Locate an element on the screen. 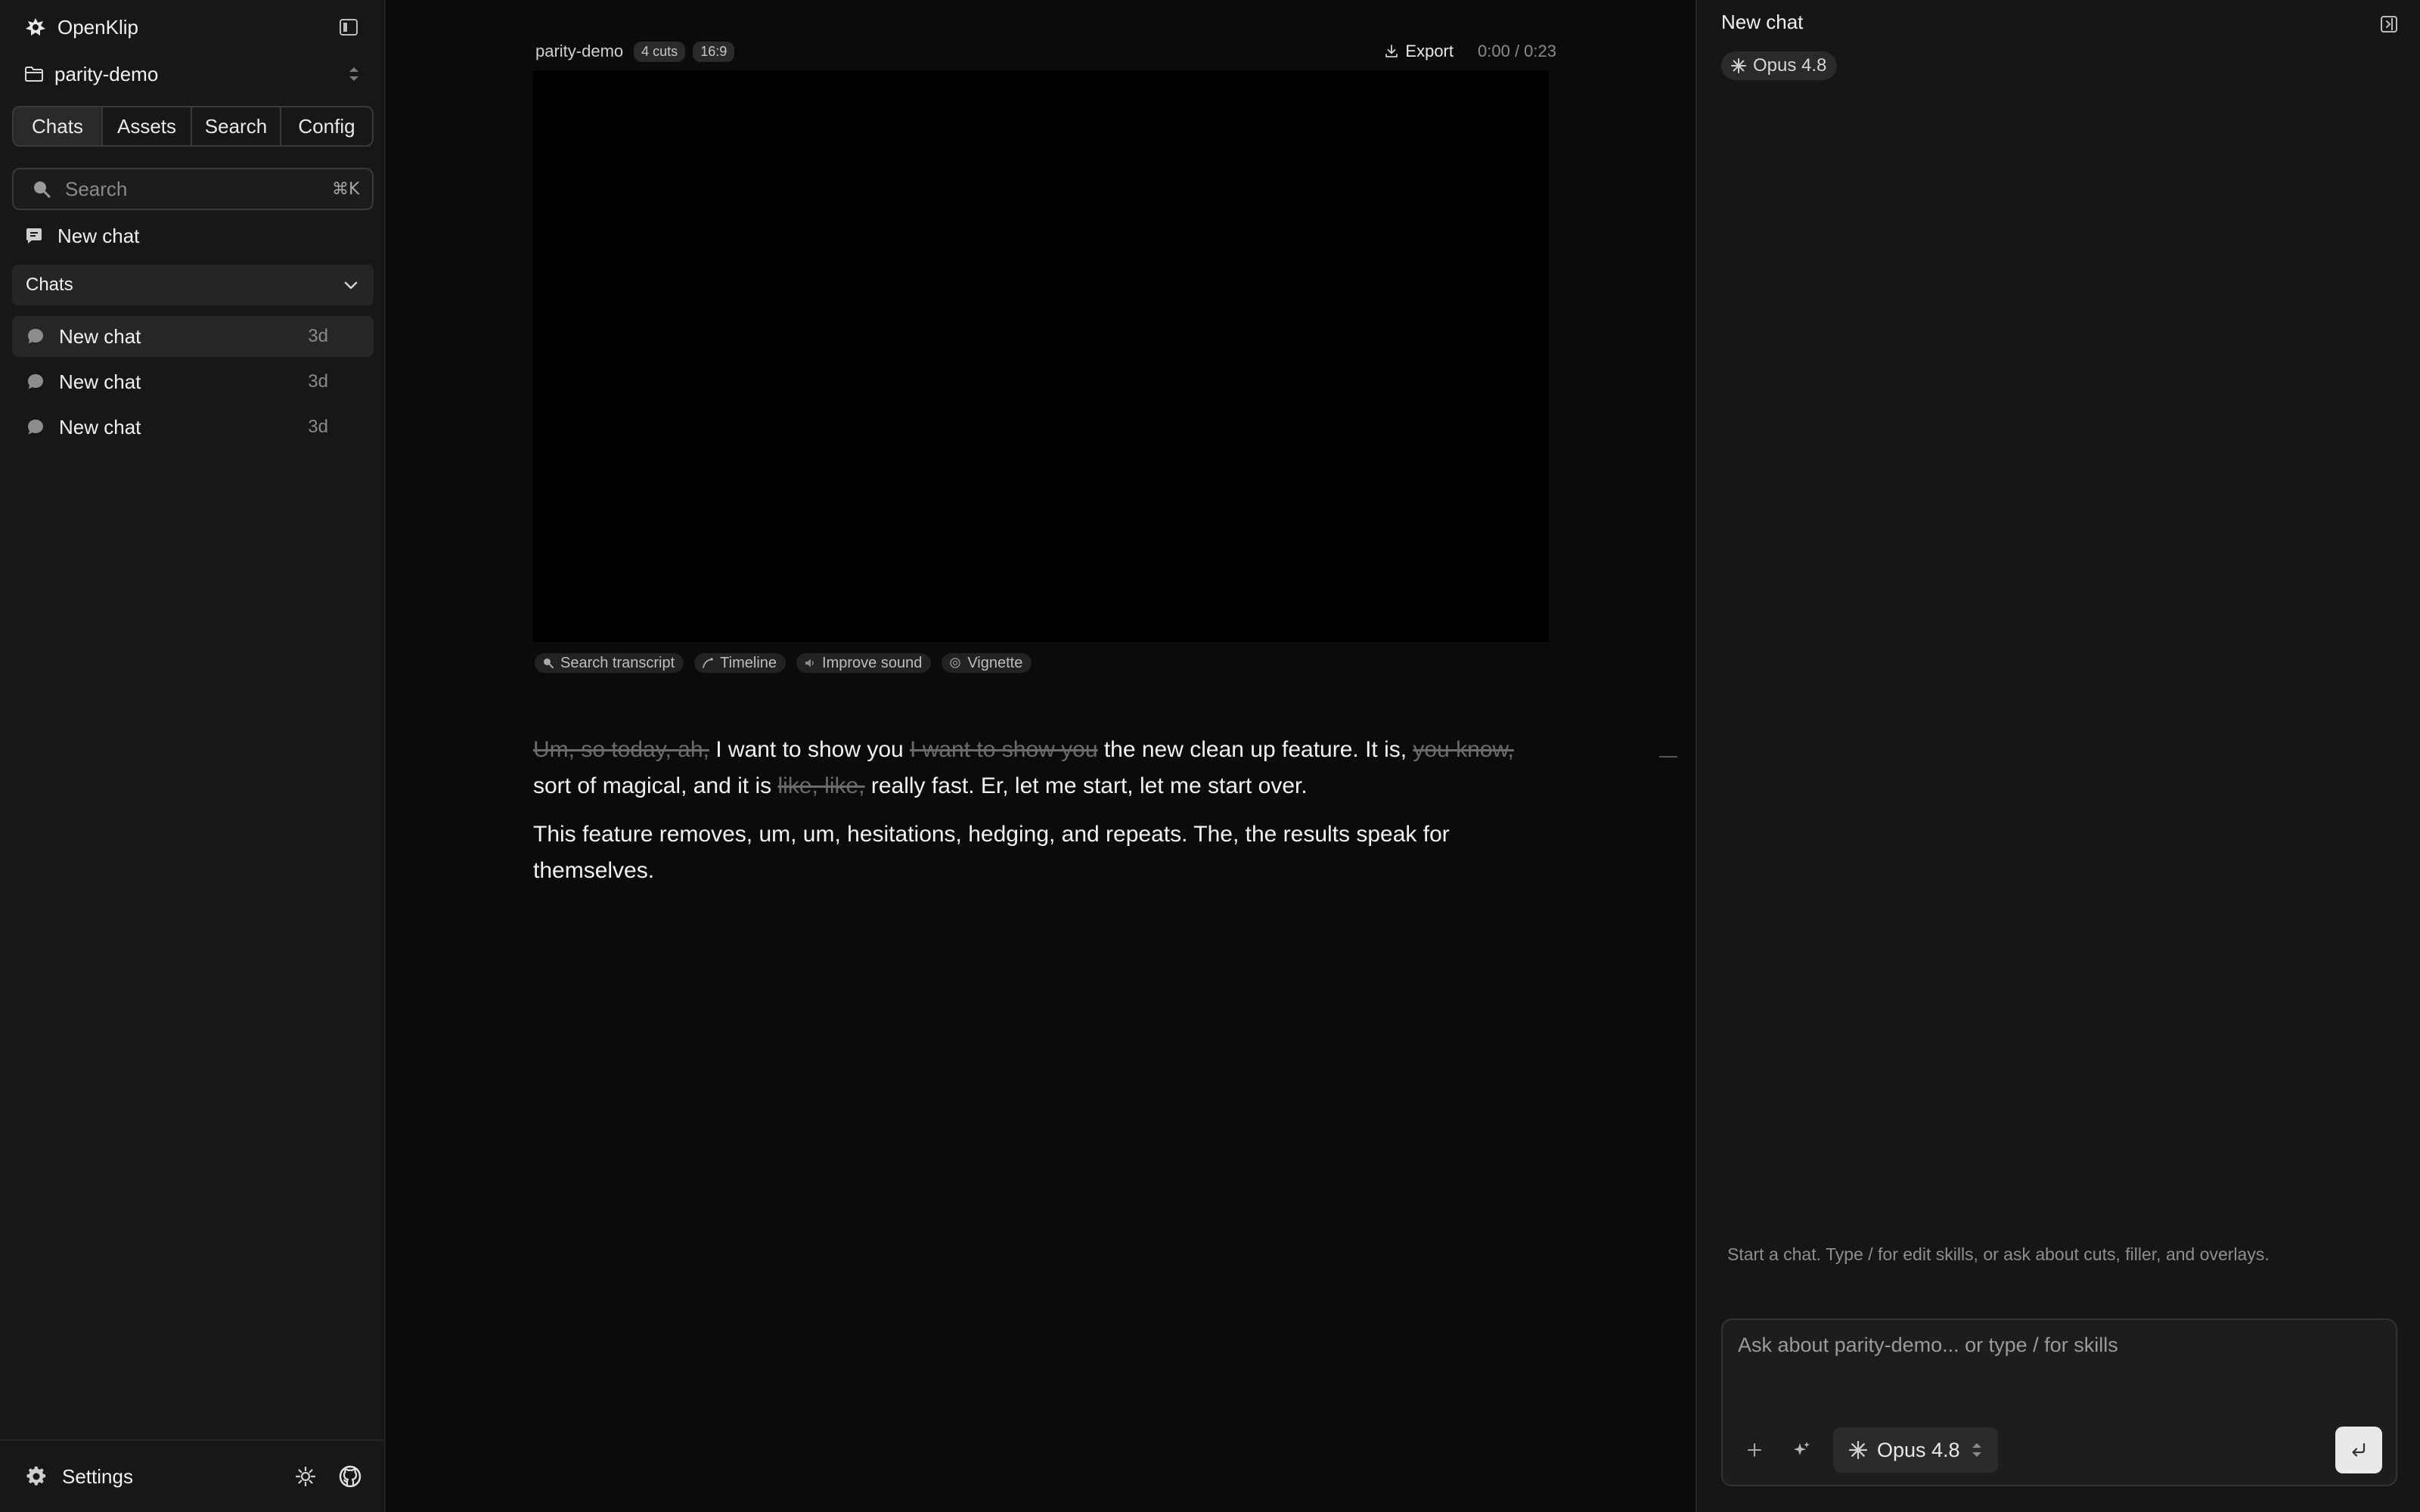 Image resolution: width=2420 pixels, height=1512 pixels. cut-word: I want to show you is located at coordinates (1003, 749).